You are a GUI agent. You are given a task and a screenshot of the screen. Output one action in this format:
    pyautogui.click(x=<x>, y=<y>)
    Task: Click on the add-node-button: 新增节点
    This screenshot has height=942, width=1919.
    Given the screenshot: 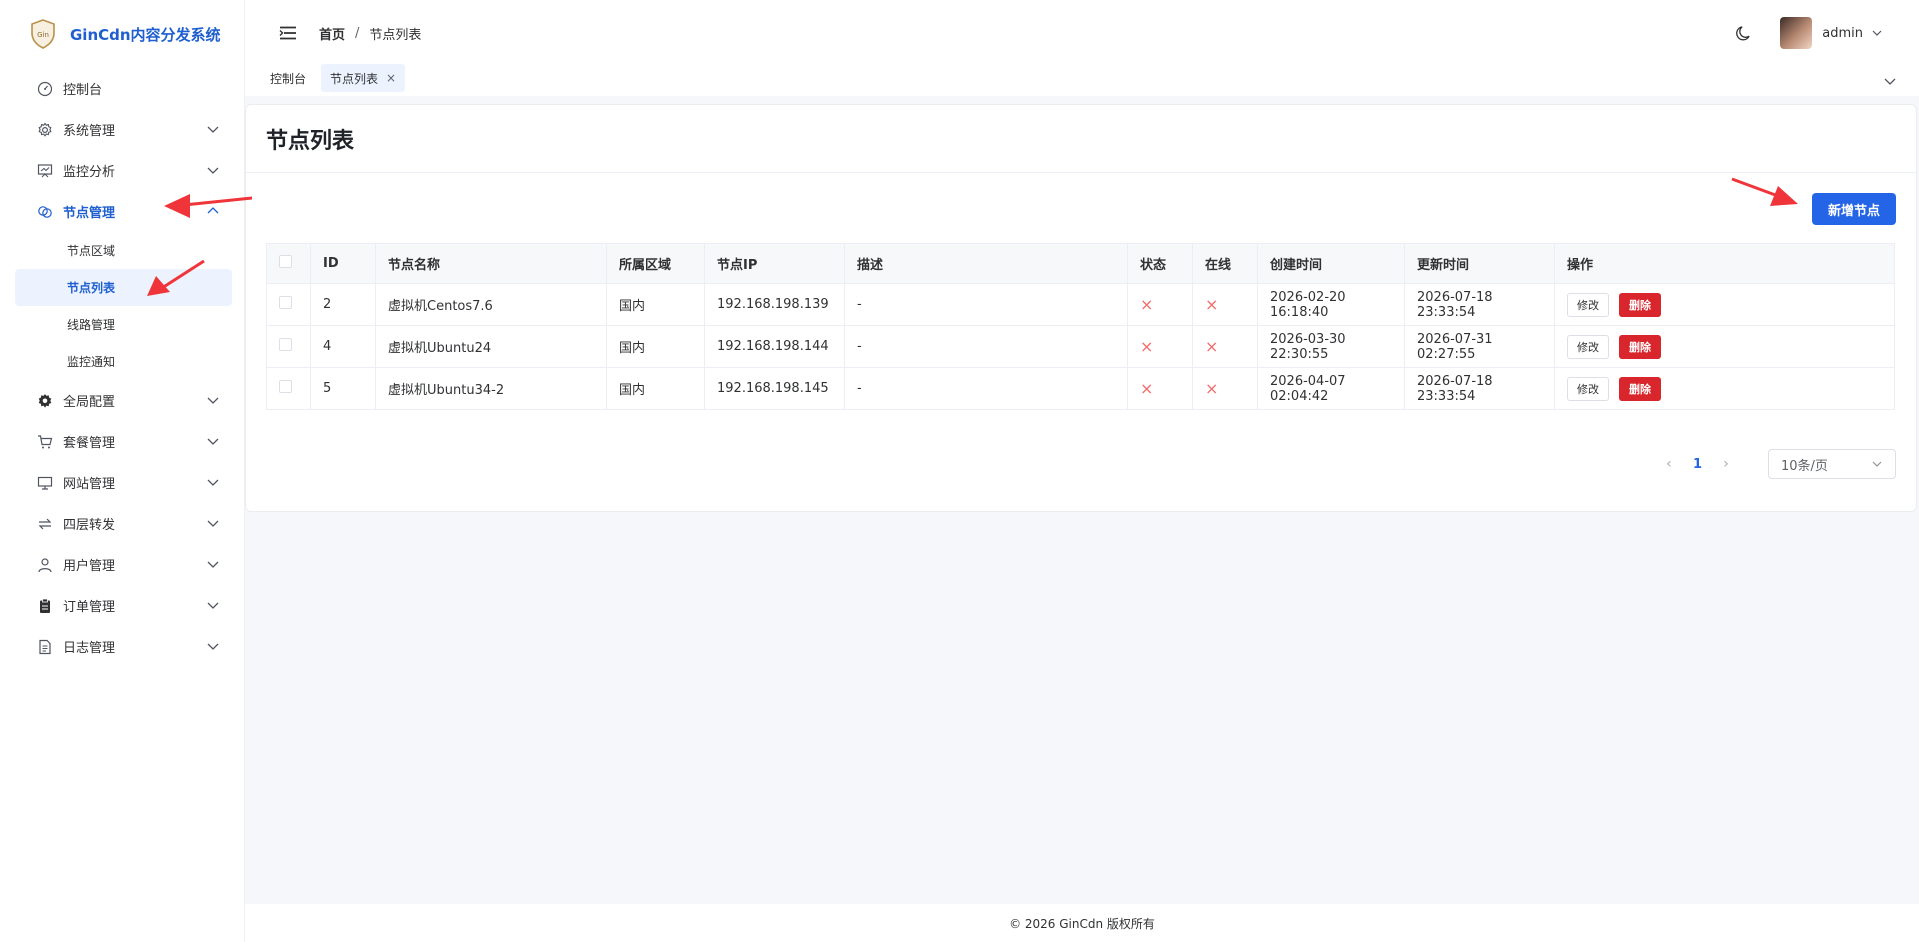 What is the action you would take?
    pyautogui.click(x=1853, y=209)
    